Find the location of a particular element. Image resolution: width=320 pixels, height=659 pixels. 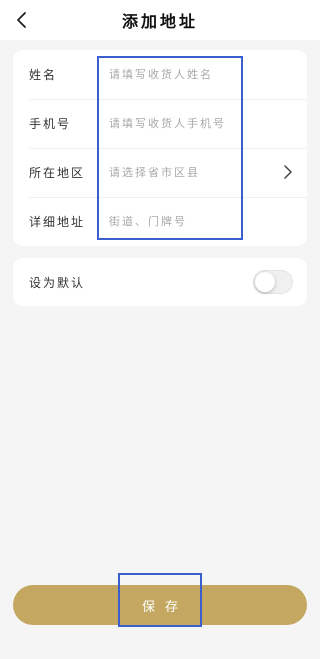

phone-input is located at coordinates (179, 123).